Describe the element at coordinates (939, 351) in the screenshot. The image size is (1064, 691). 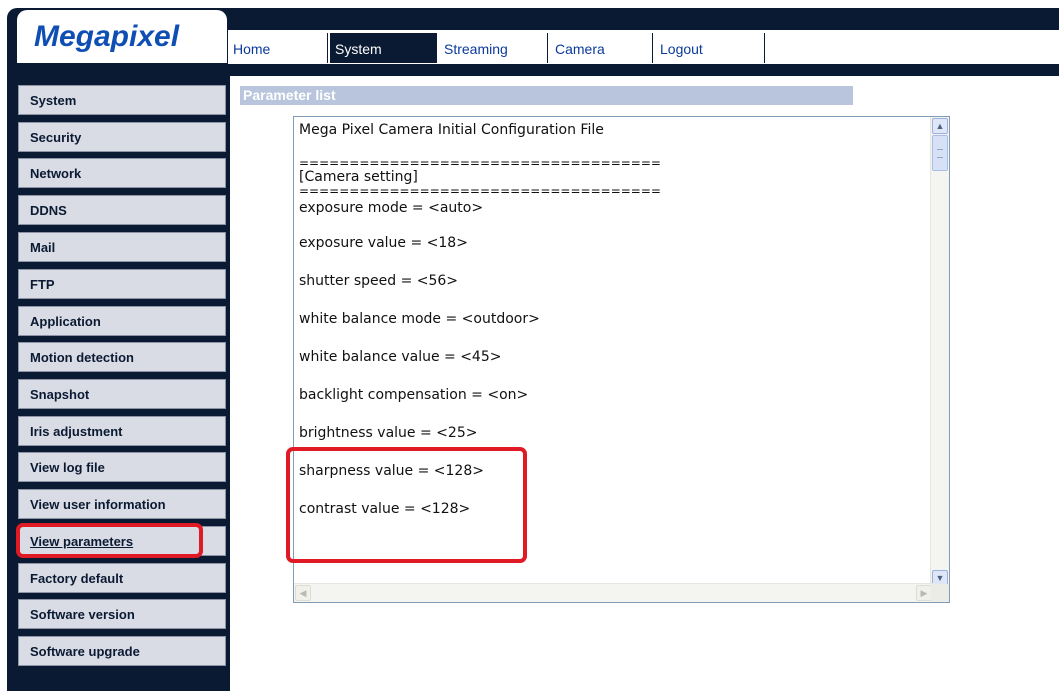
I see `vertical-scrollbar: ▲ ▼` at that location.